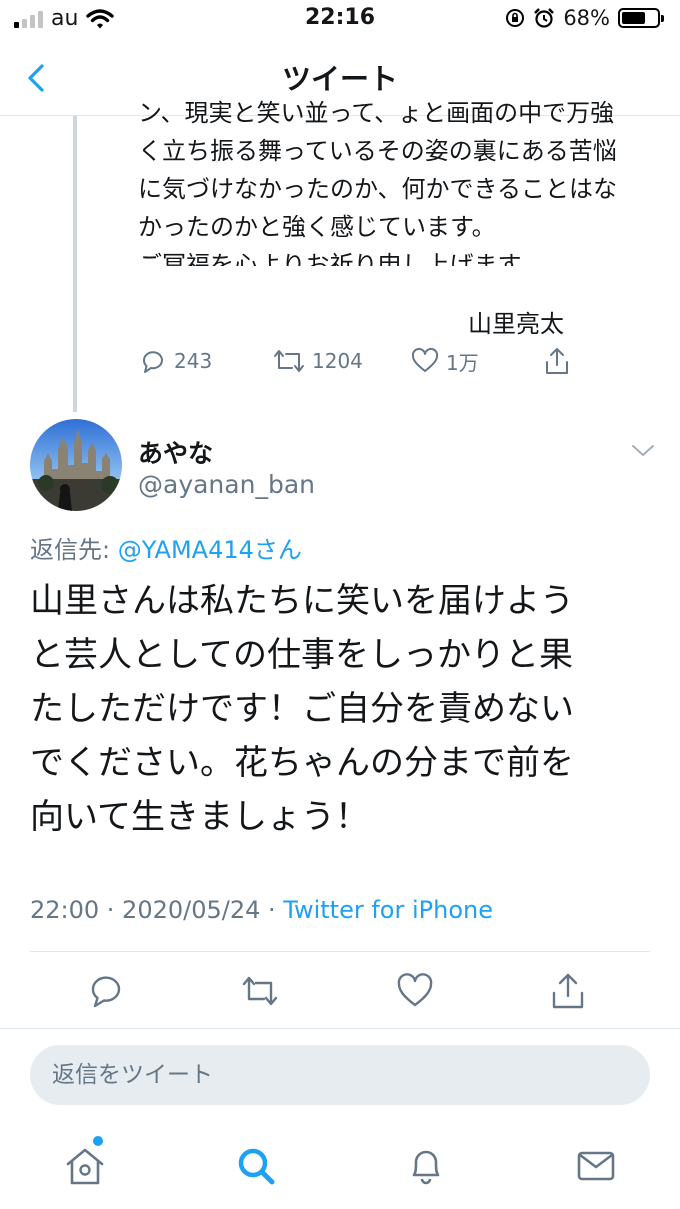 This screenshot has width=680, height=1209. I want to click on tweet-text-line: 山里さんは私たちに笑いを届けよう, so click(302, 601).